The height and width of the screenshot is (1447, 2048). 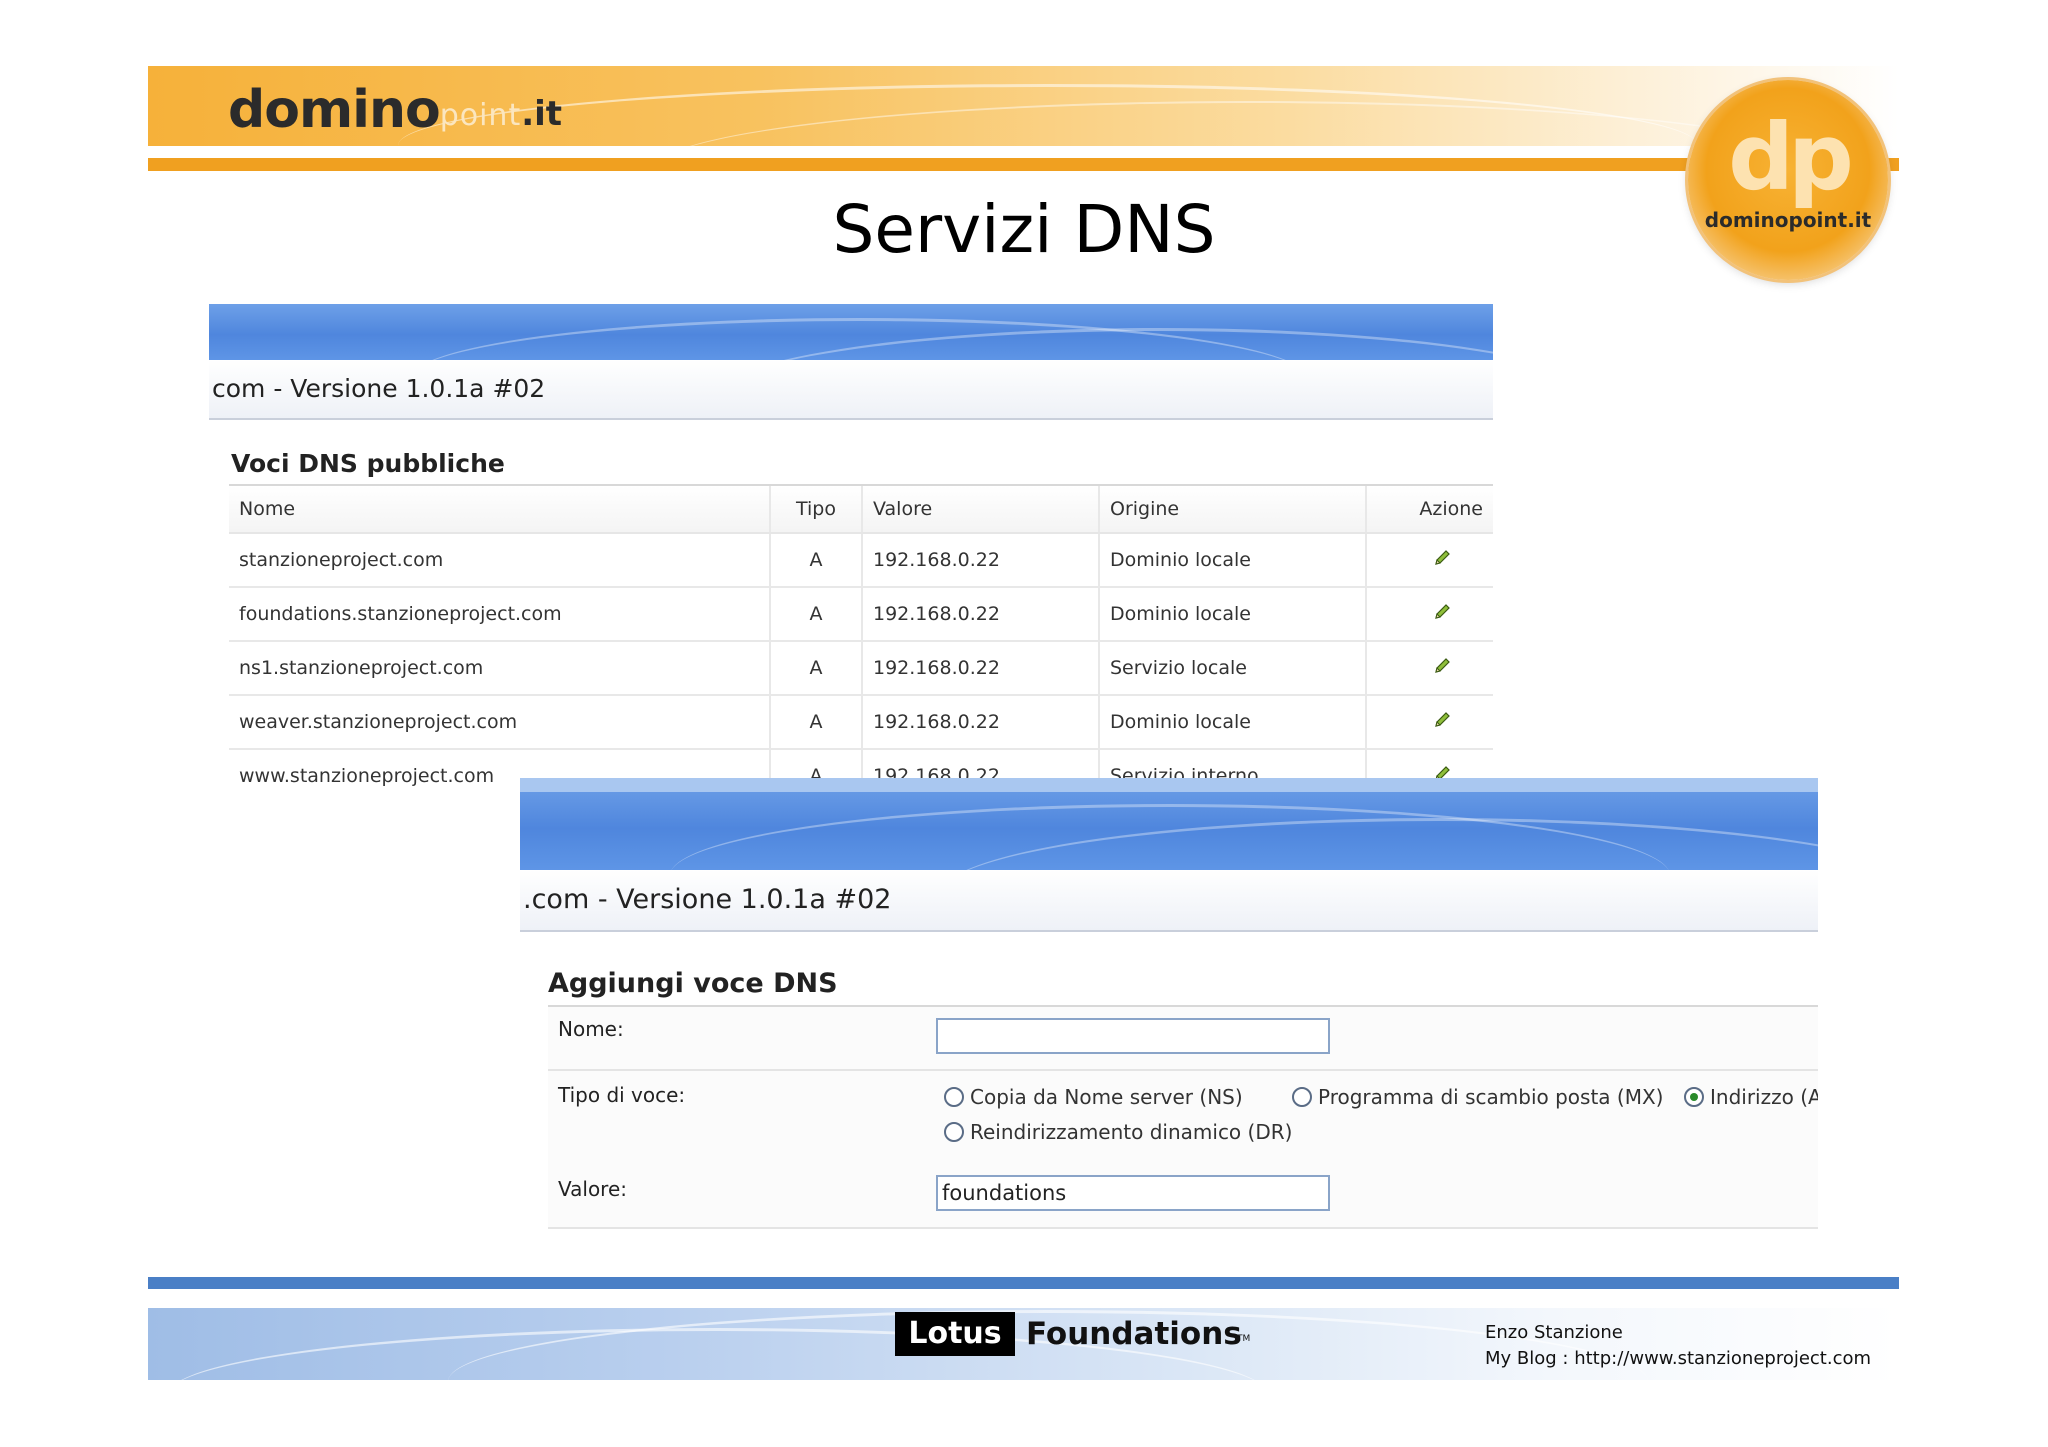 I want to click on col-azione: Azione, so click(x=1429, y=509).